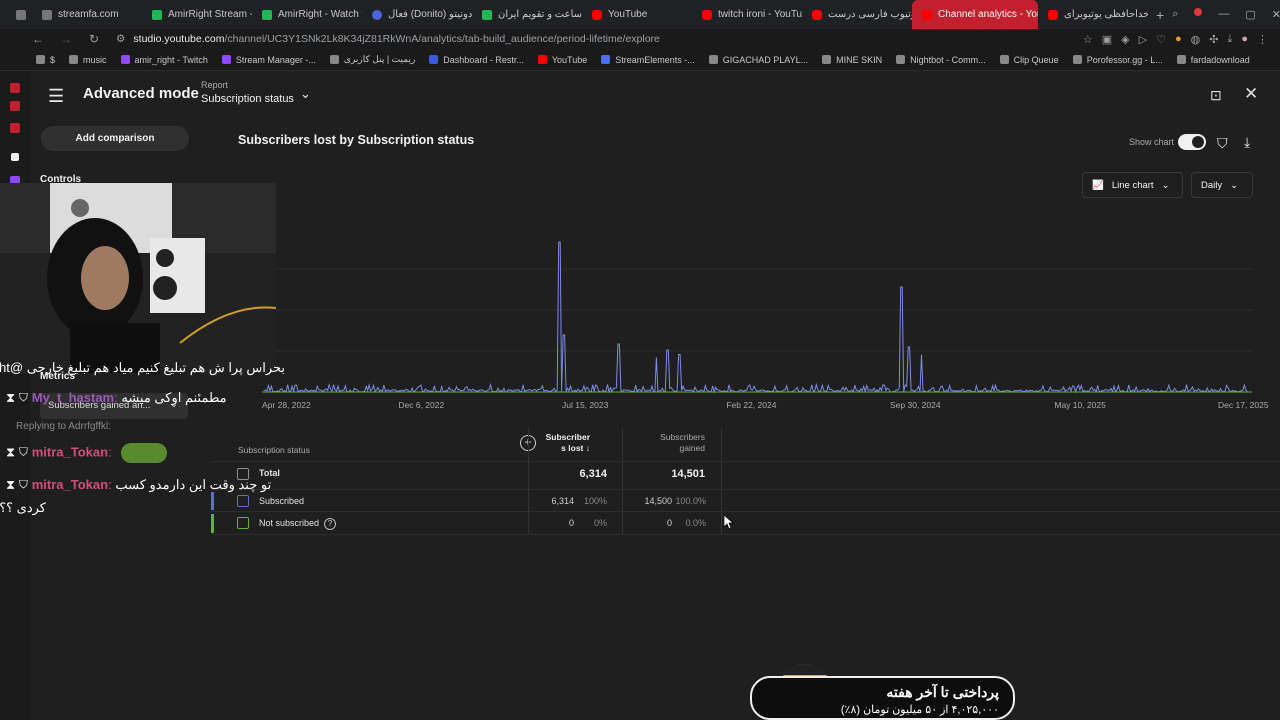 The width and height of the screenshot is (1280, 720). What do you see at coordinates (1132, 185) in the screenshot?
I see `chart-type-dropdown: 📈 Line chart ⌄` at bounding box center [1132, 185].